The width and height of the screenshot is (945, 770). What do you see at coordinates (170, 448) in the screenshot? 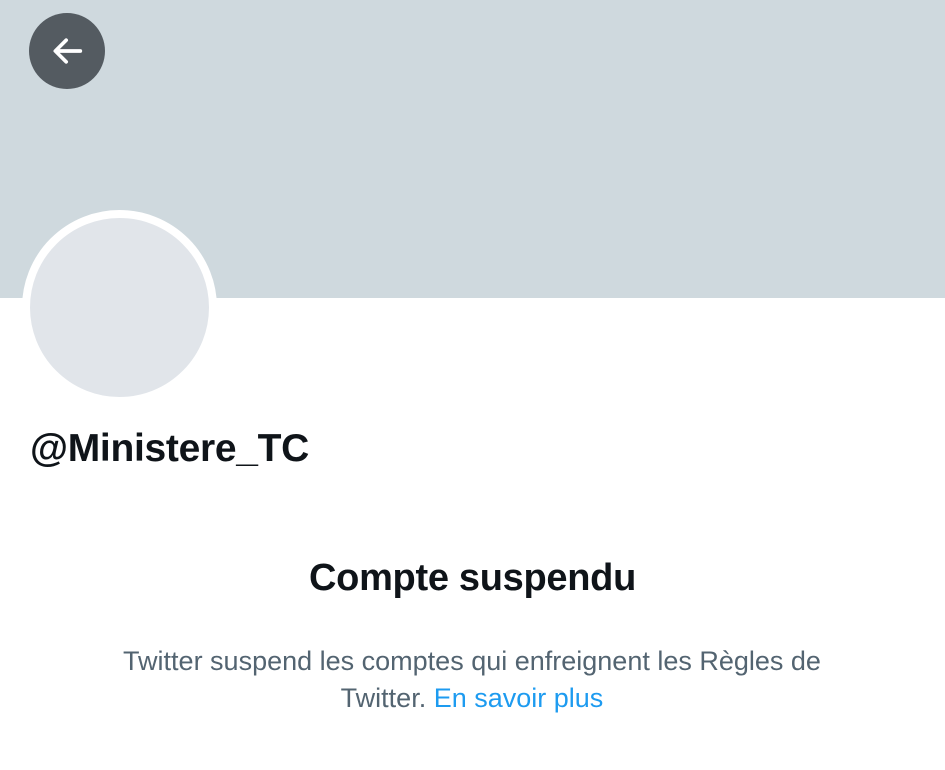
I see `profile-handle: @Ministere_TC` at bounding box center [170, 448].